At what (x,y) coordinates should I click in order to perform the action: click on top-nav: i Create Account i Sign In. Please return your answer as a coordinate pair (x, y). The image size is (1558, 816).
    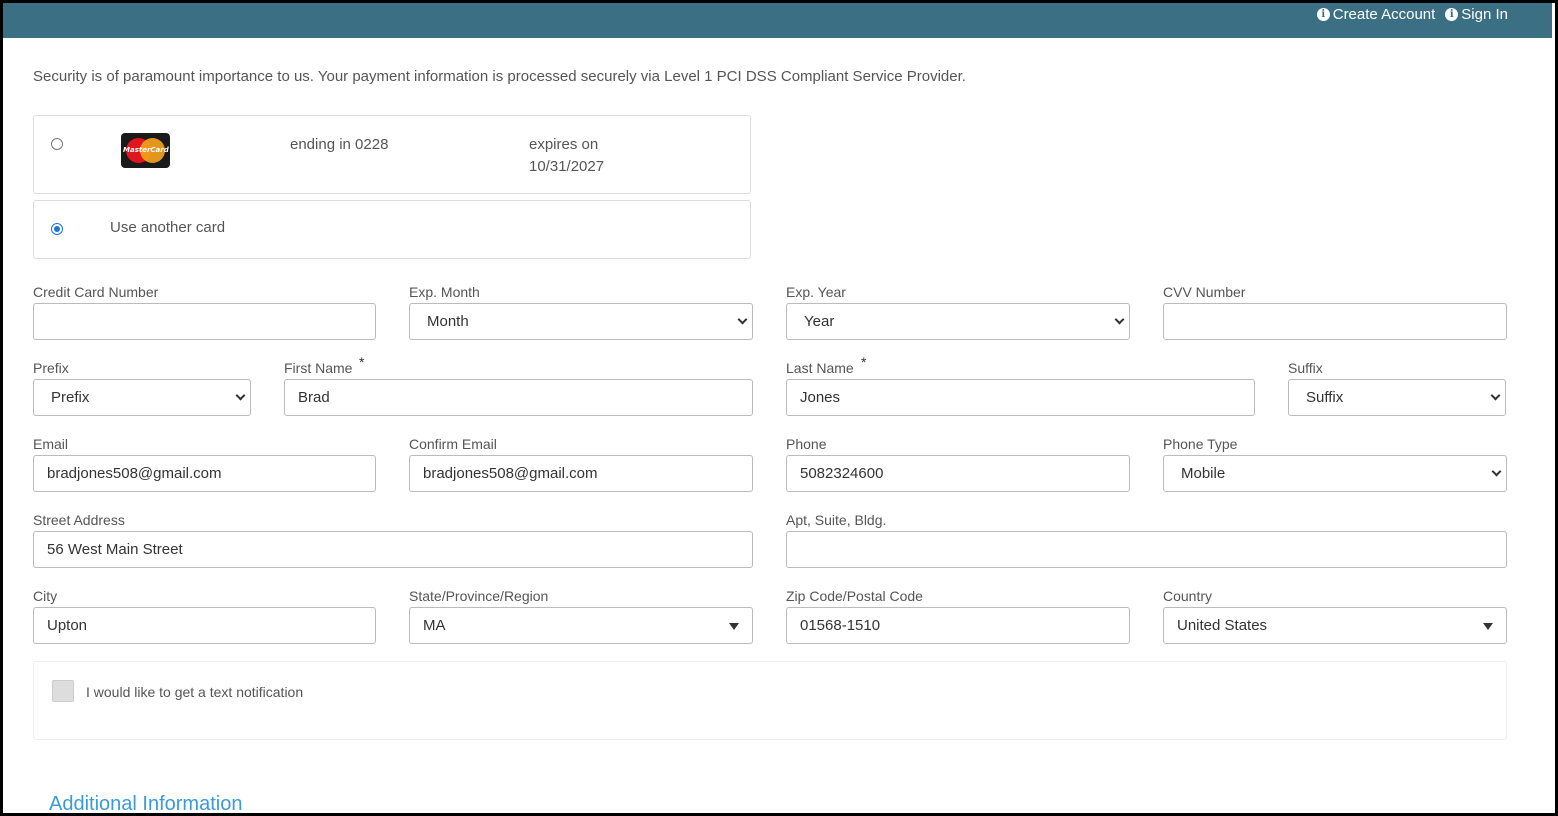
    Looking at the image, I should click on (1412, 14).